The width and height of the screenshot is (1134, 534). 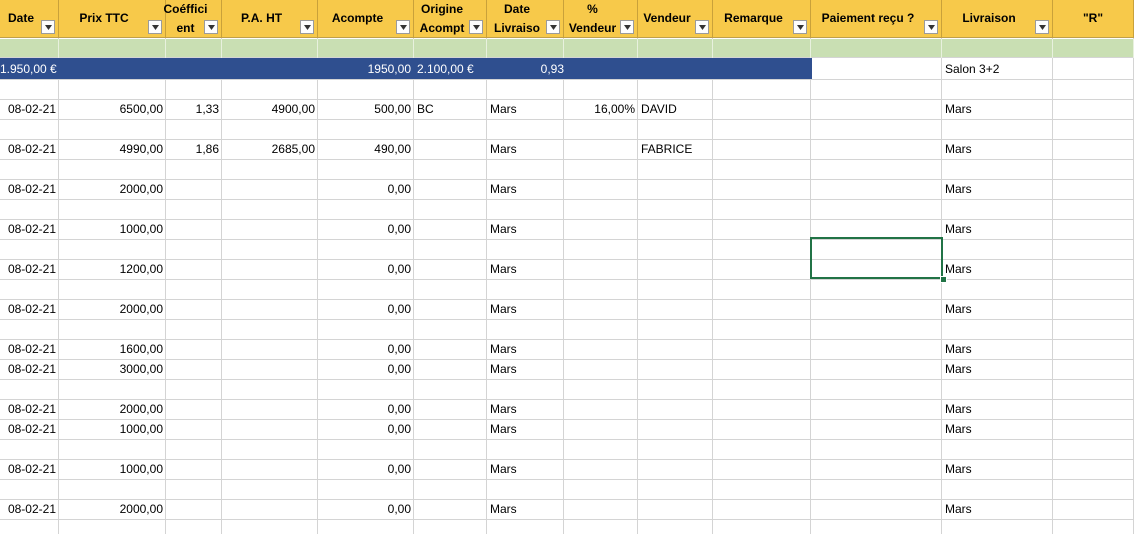 I want to click on header-date: Date, so click(x=29, y=19).